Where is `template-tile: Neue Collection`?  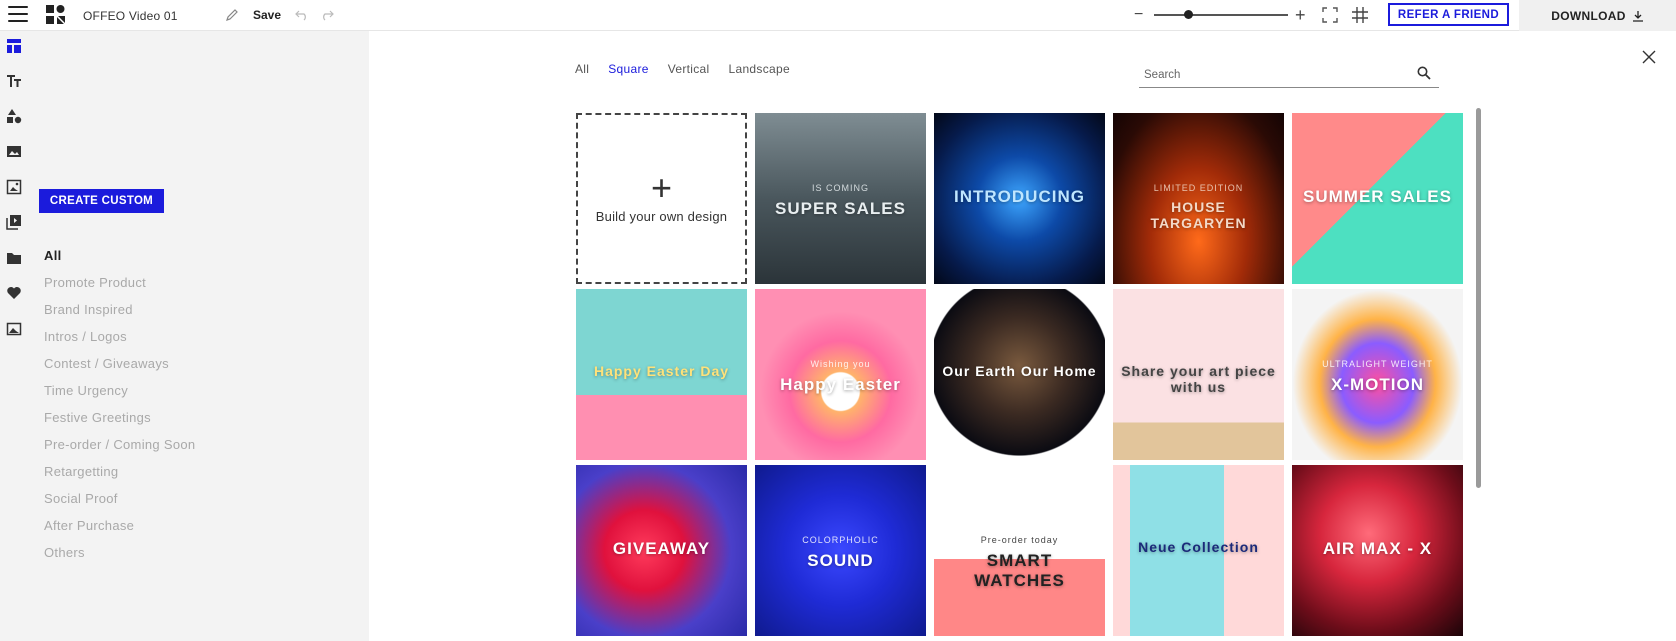 template-tile: Neue Collection is located at coordinates (1198, 550).